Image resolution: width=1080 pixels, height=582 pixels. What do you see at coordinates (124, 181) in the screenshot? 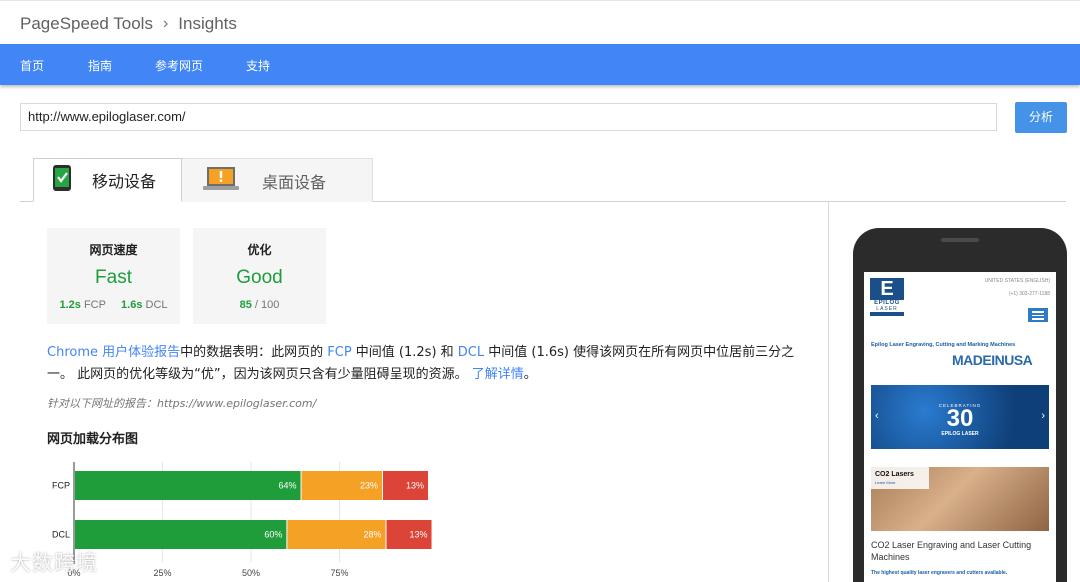
I see `tab-mobile-label: 移动设备` at bounding box center [124, 181].